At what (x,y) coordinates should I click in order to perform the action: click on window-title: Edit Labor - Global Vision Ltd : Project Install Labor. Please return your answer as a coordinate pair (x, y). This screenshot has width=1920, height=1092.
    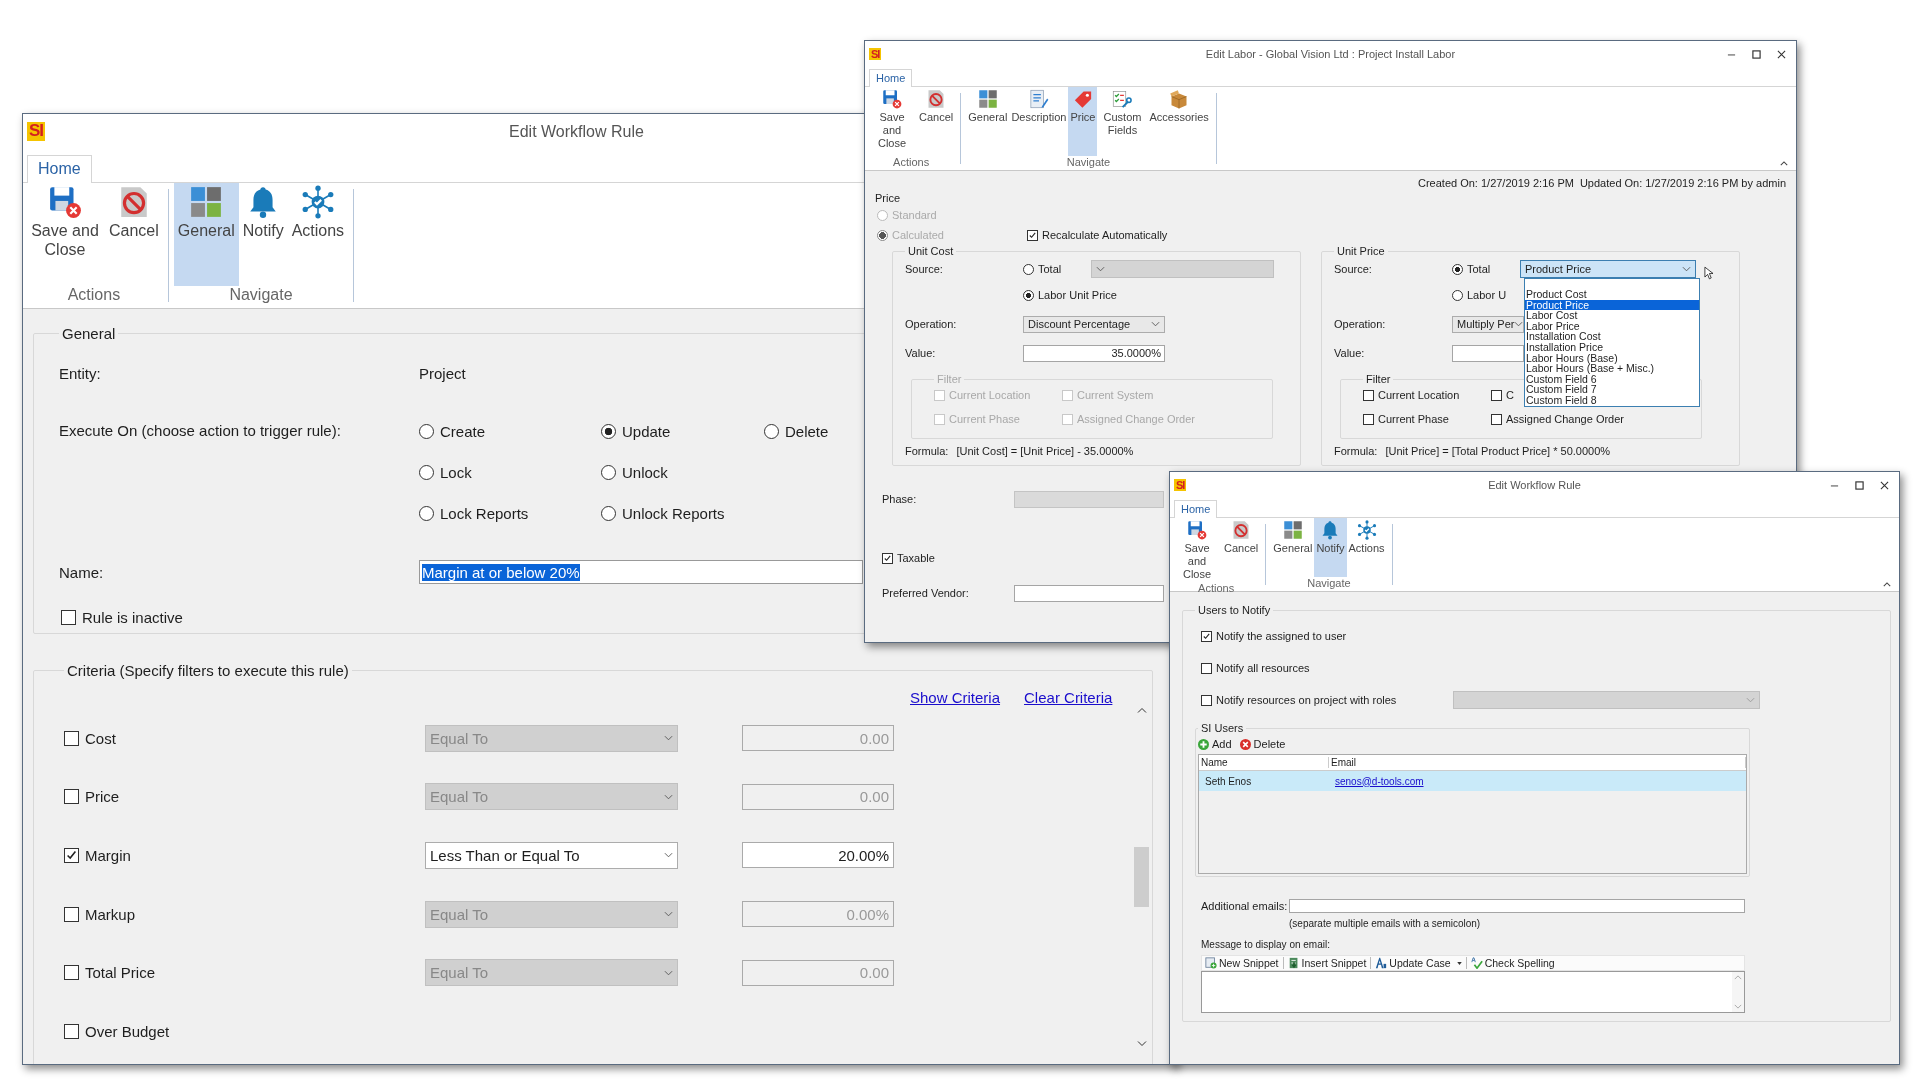
    Looking at the image, I should click on (1330, 54).